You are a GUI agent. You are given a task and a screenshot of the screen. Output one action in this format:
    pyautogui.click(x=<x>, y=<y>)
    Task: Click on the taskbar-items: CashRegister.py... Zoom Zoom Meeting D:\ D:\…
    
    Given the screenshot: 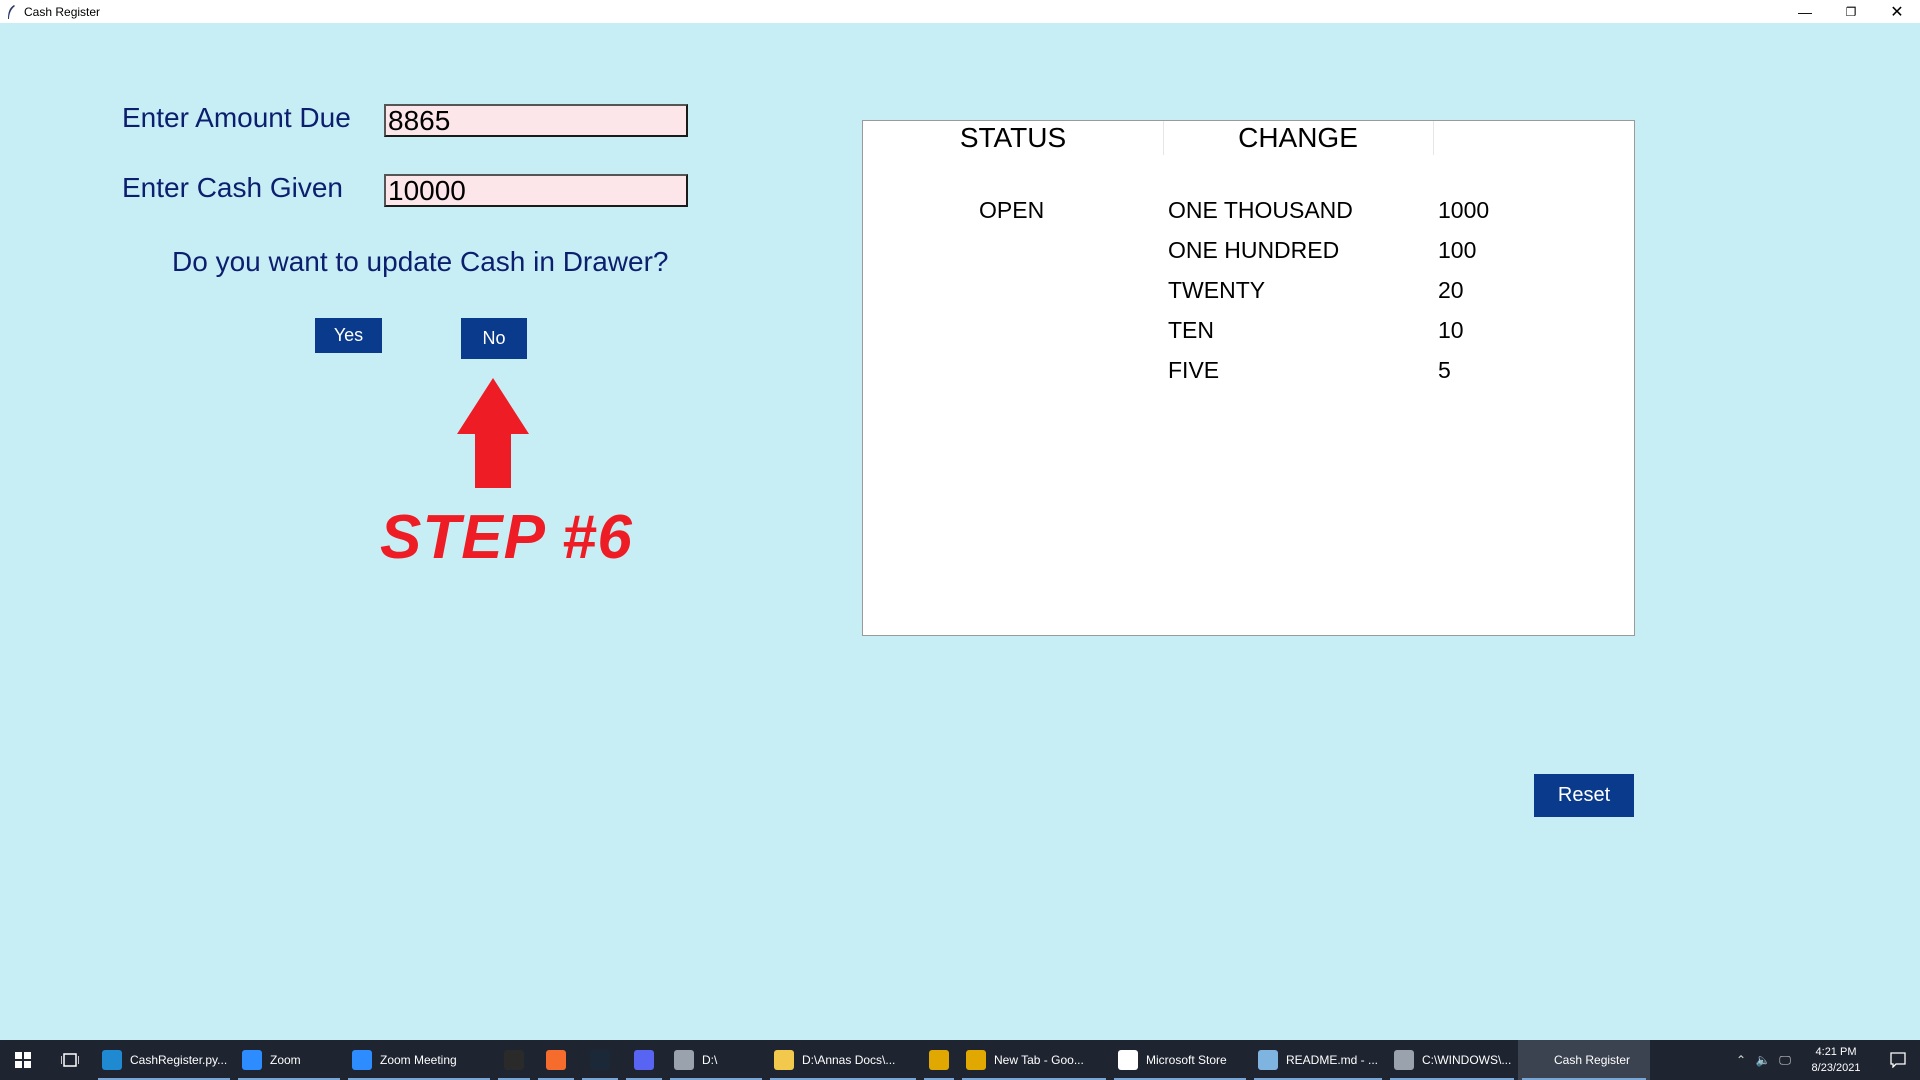 What is the action you would take?
    pyautogui.click(x=872, y=1060)
    